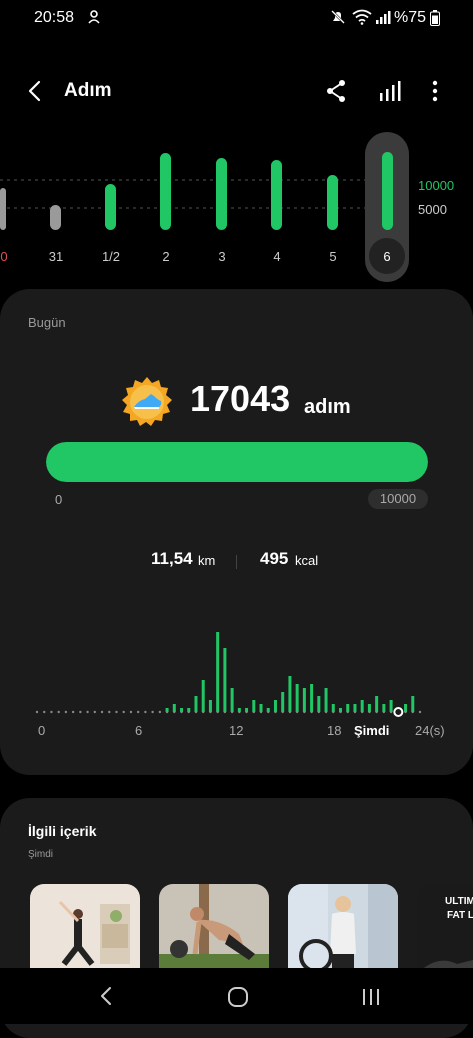 This screenshot has width=473, height=1038. Describe the element at coordinates (56, 256) in the screenshot. I see `week-label-31: 31` at that location.